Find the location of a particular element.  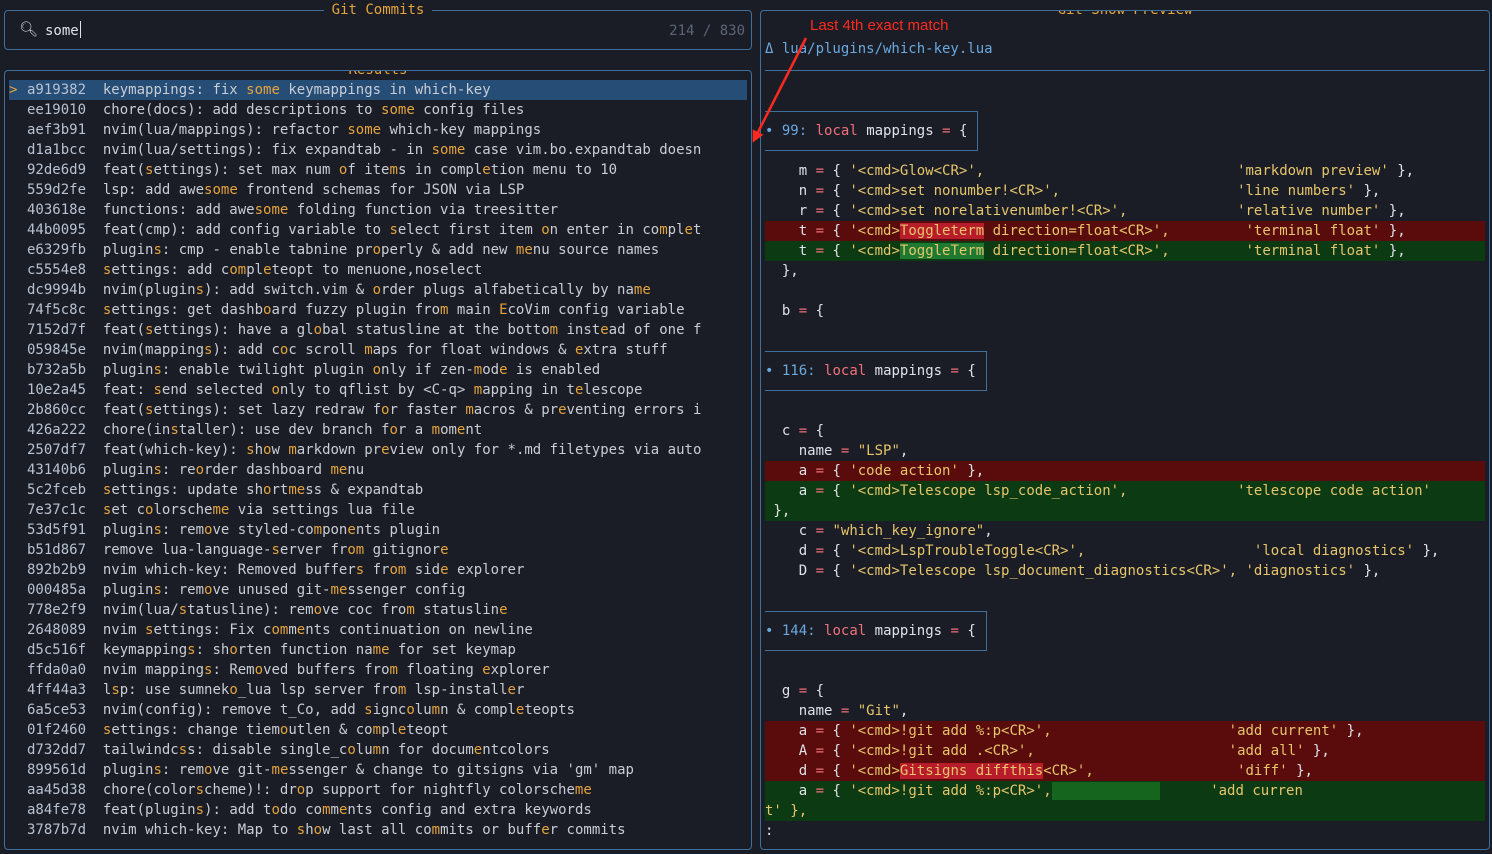

added-line-wrap: t' }, is located at coordinates (1125, 811).